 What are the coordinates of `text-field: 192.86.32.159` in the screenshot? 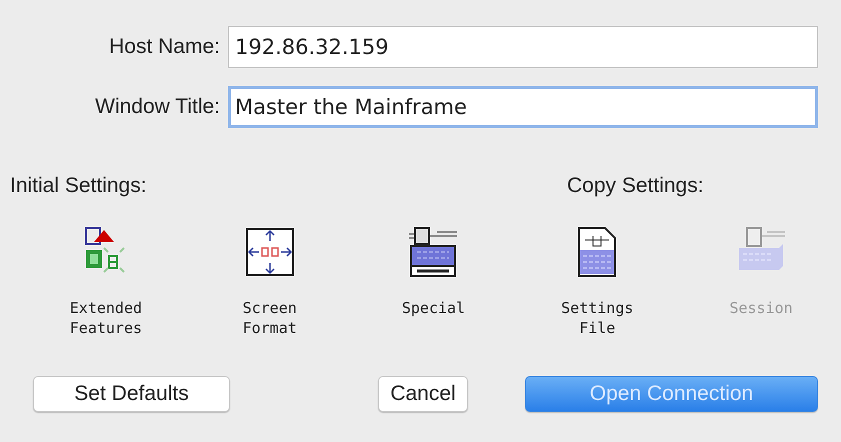 It's located at (523, 47).